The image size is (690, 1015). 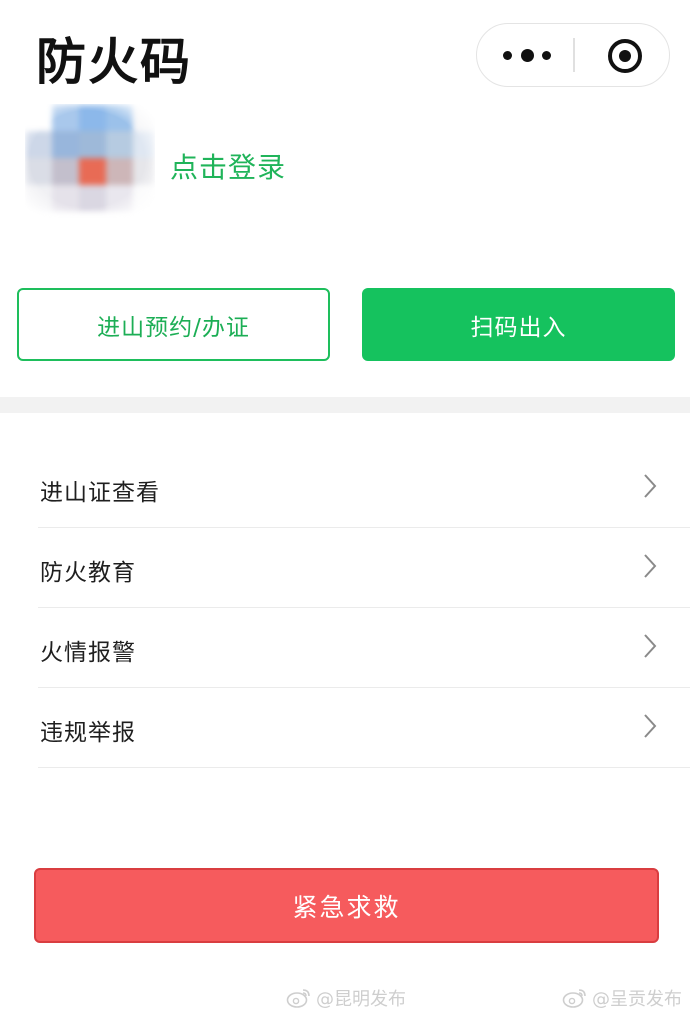 What do you see at coordinates (364, 568) in the screenshot?
I see `menu-item-fire-education: 防火教育` at bounding box center [364, 568].